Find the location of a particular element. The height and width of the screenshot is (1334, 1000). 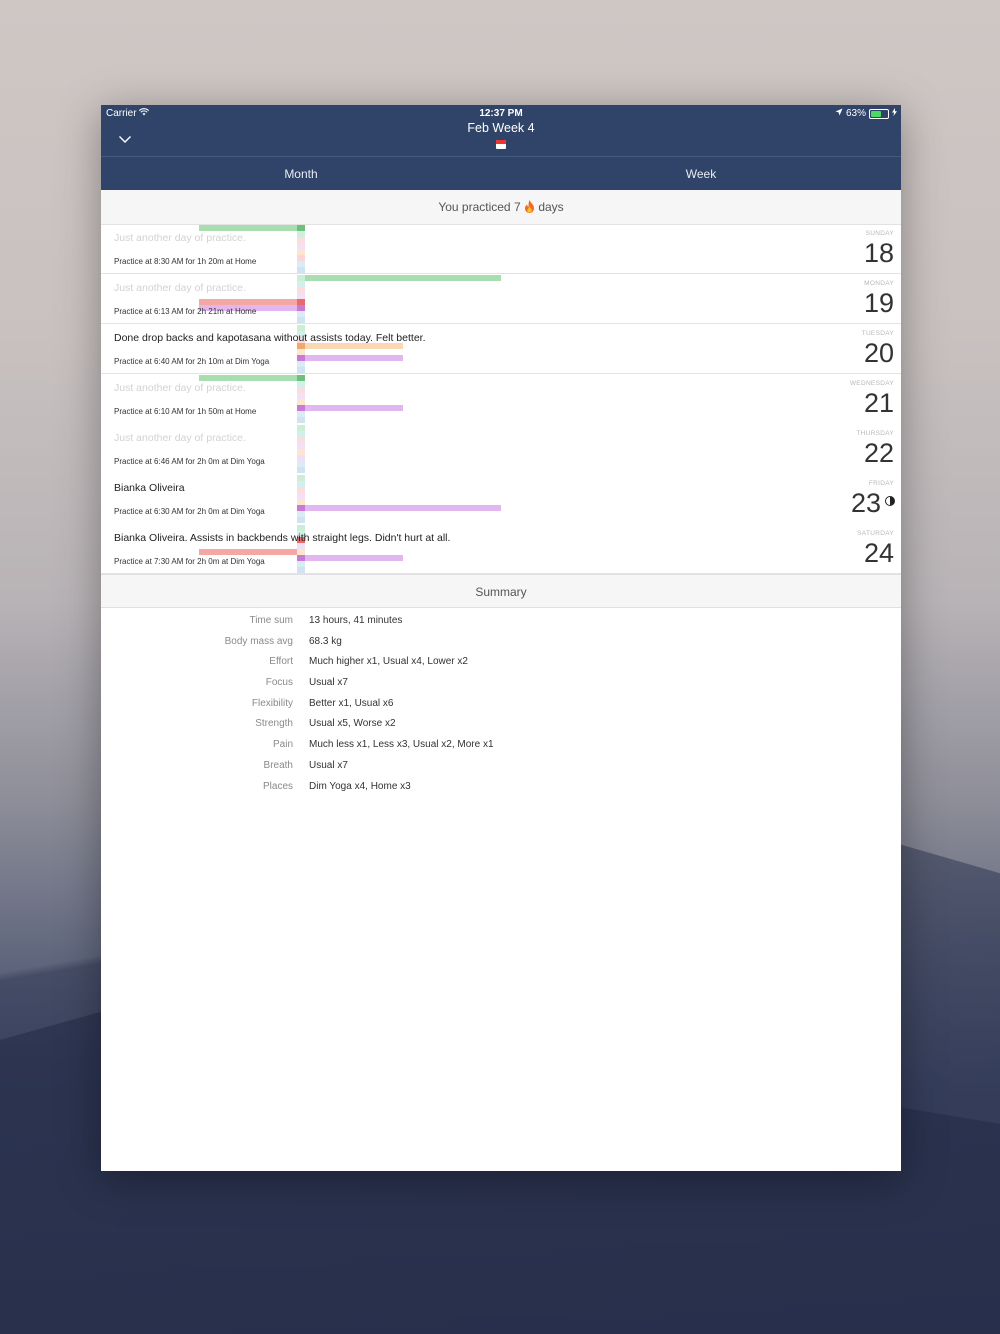

summary-label: Focus is located at coordinates (279, 683).